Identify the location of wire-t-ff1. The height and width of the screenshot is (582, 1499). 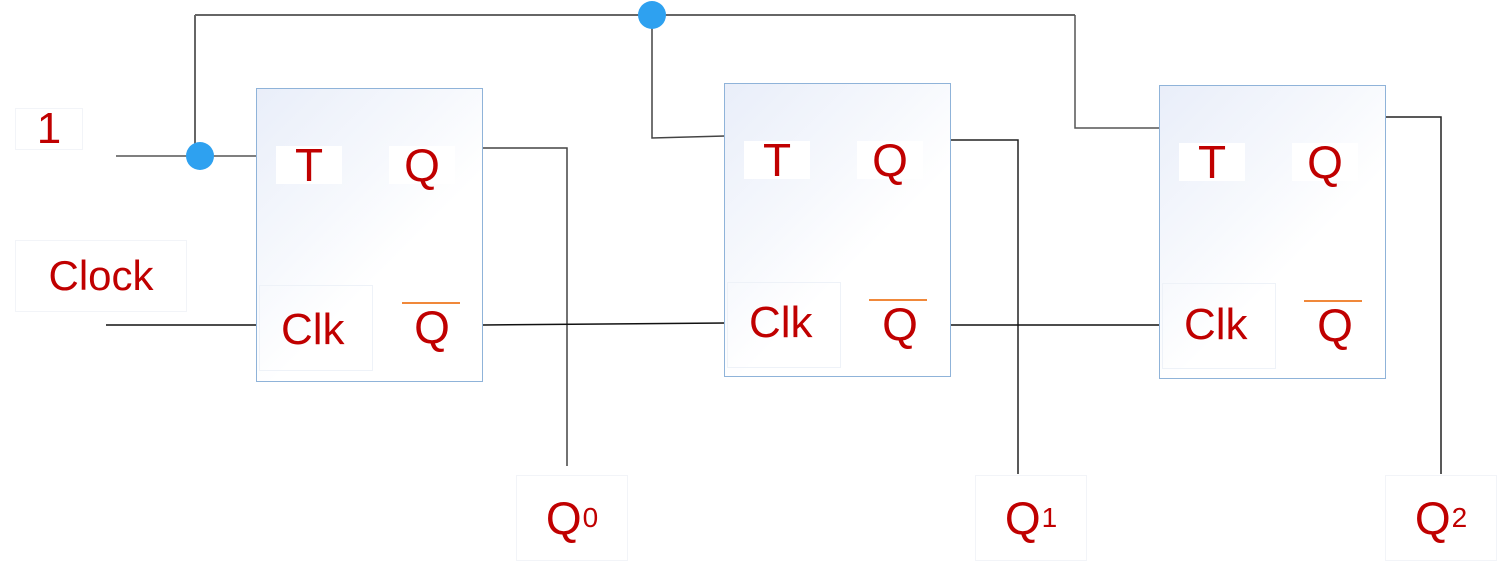
(688, 77).